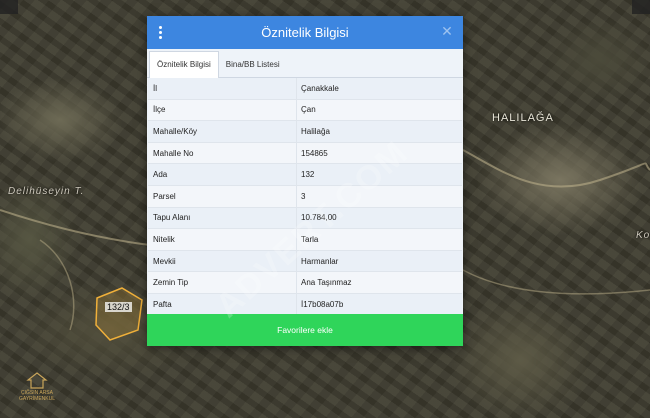  Describe the element at coordinates (379, 153) in the screenshot. I see `row-value: 154865` at that location.